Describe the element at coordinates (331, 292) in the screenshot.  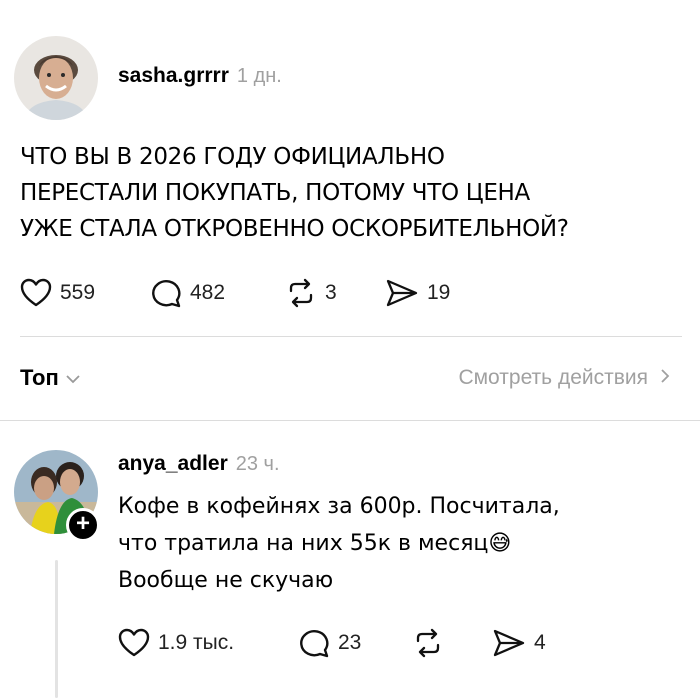
I see `post-repost-count: 3` at that location.